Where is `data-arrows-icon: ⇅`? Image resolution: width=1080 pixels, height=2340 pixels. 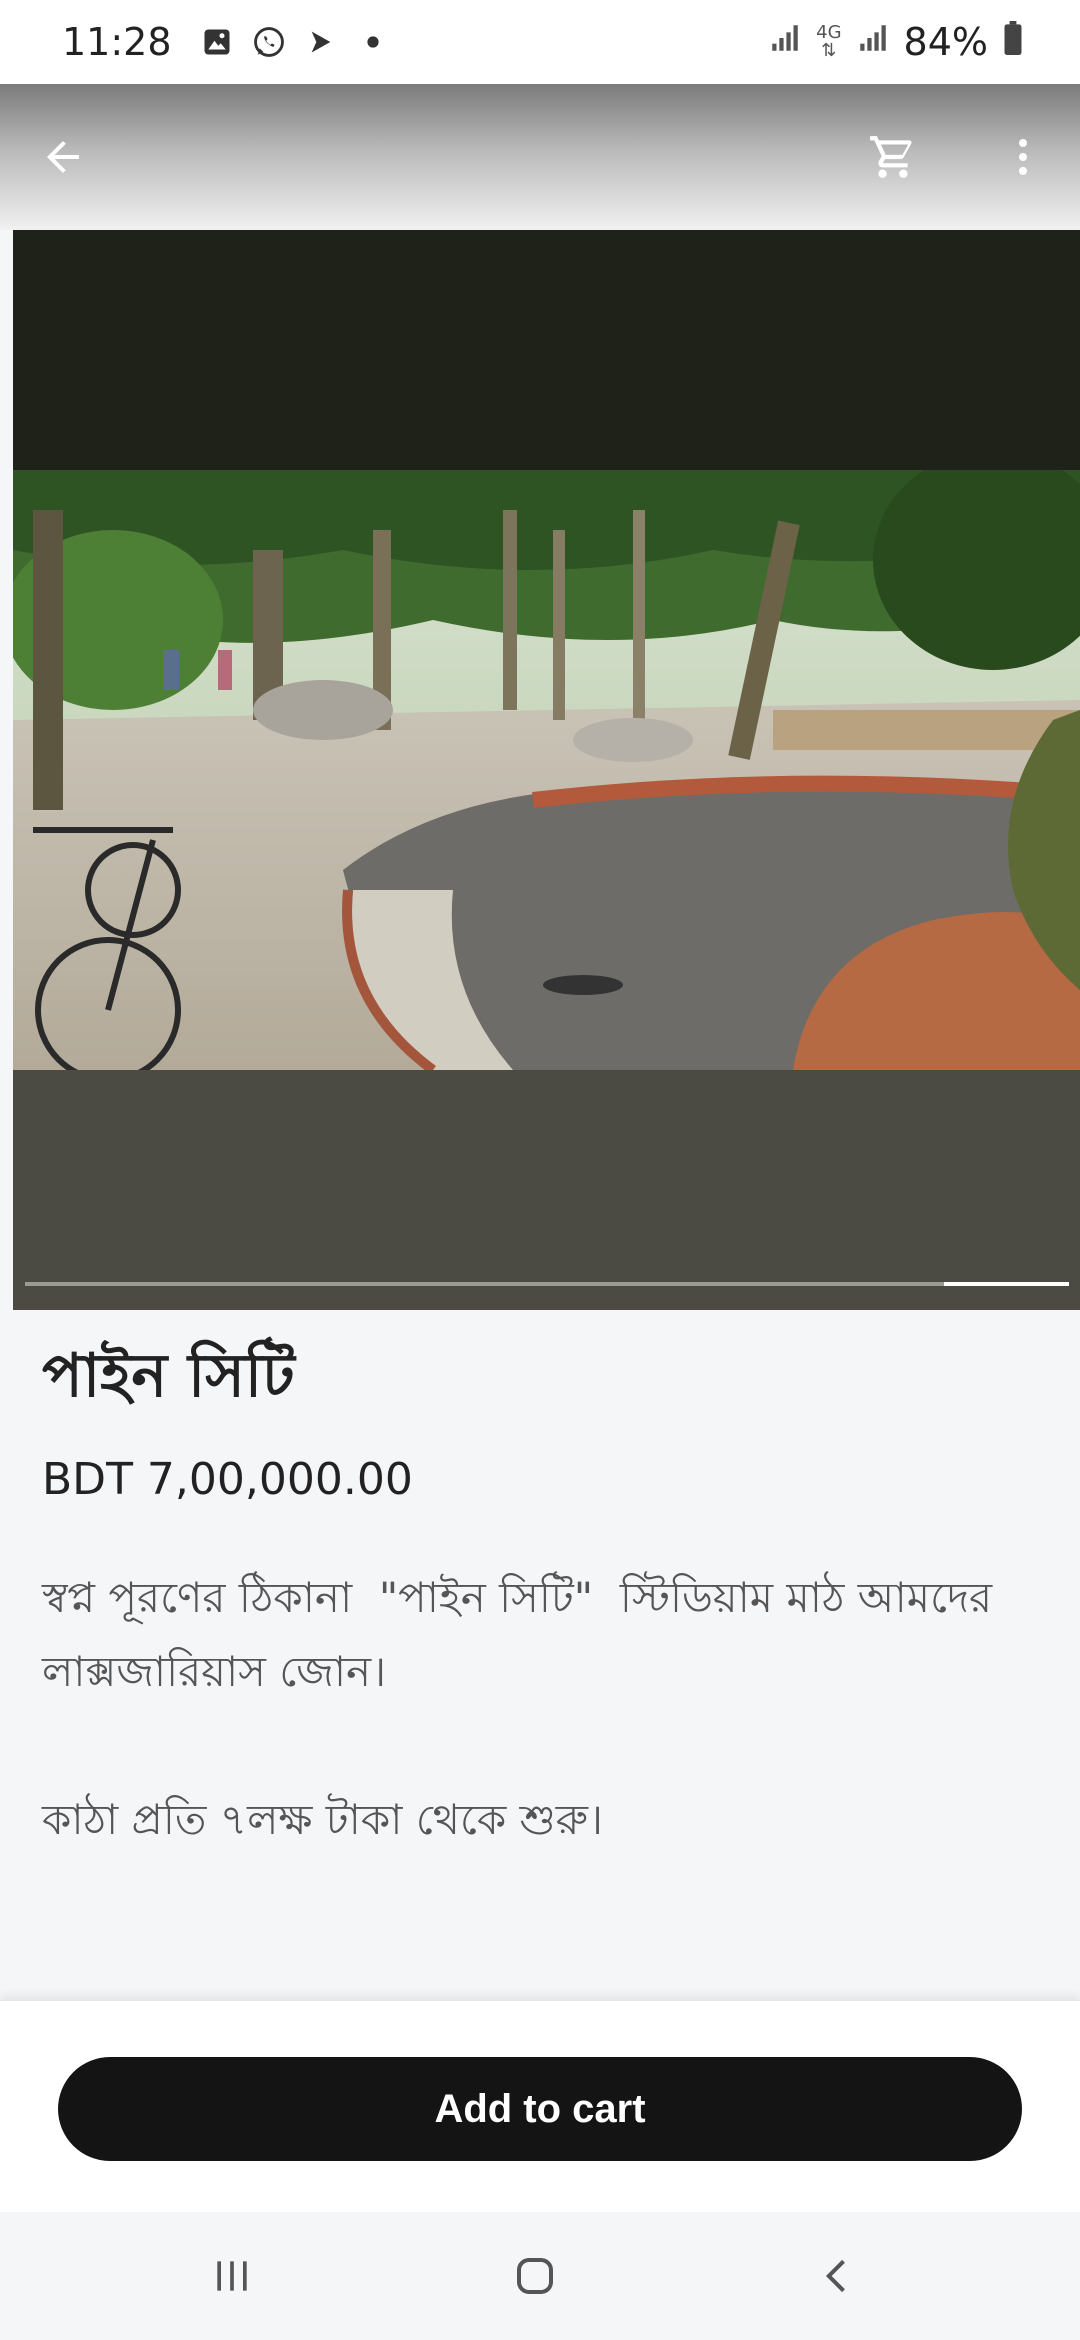
data-arrows-icon: ⇅ is located at coordinates (829, 50).